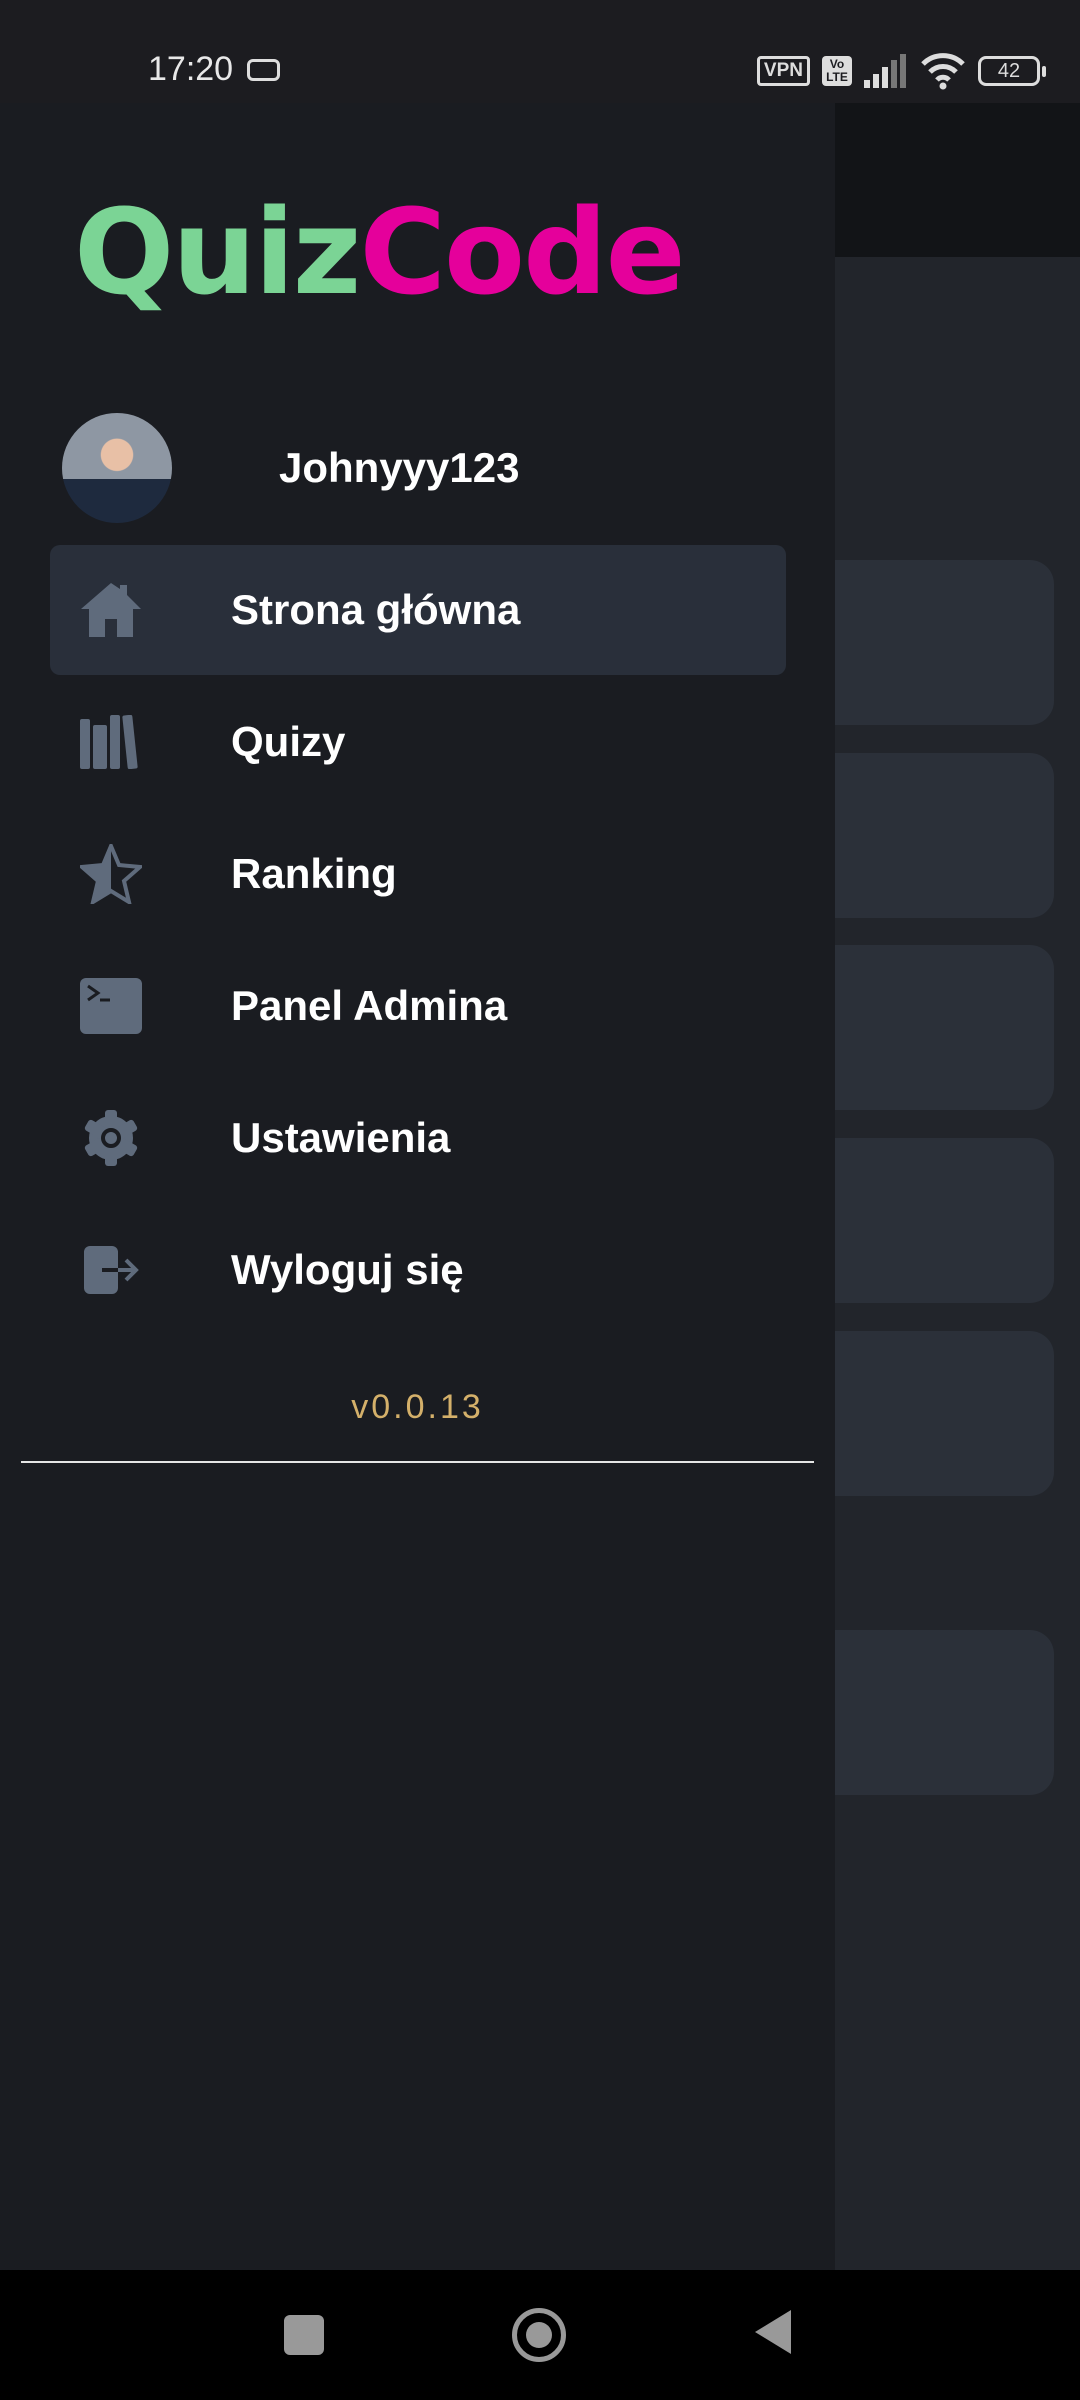 This screenshot has height=2400, width=1080. I want to click on menu-item-settings: Ustawienia, so click(418, 1138).